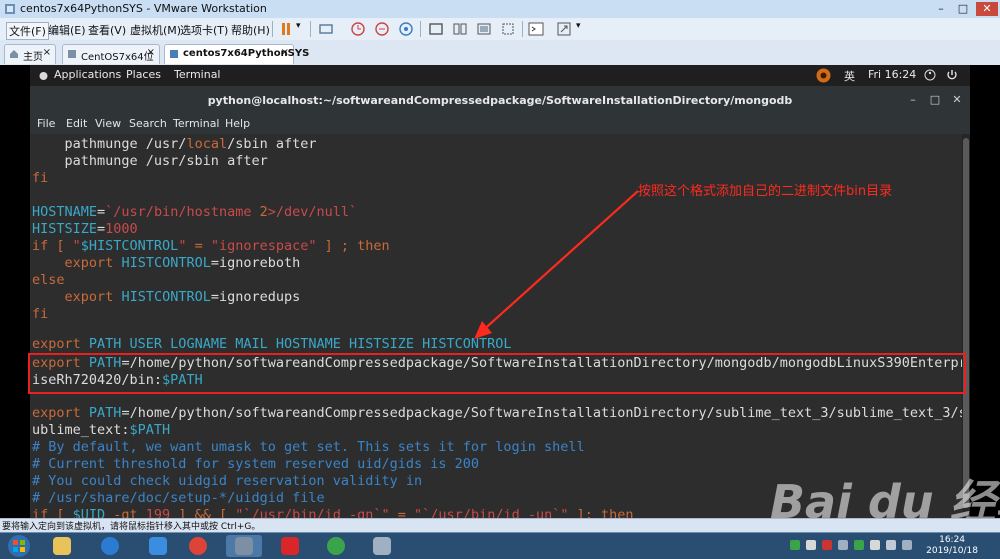 Image resolution: width=1000 pixels, height=559 pixels. I want to click on status-message: 要将输入定向到该虚拟机，请将鼠标指针移入其中或按 Ctrl+G。, so click(131, 527).